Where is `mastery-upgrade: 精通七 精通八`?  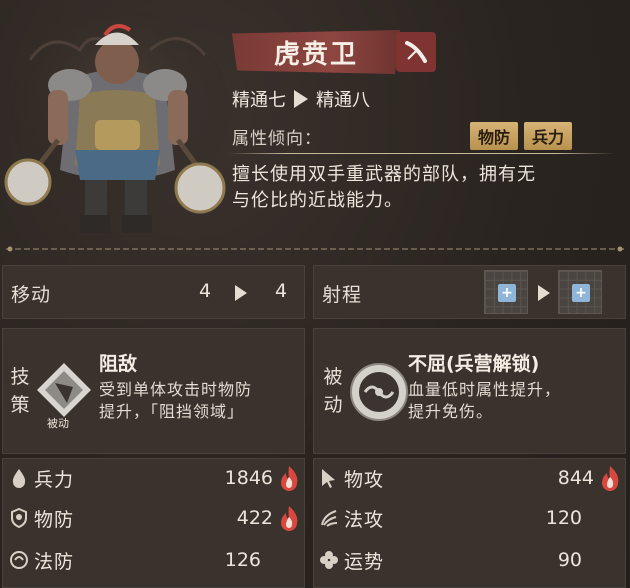
mastery-upgrade: 精通七 精通八 is located at coordinates (301, 99).